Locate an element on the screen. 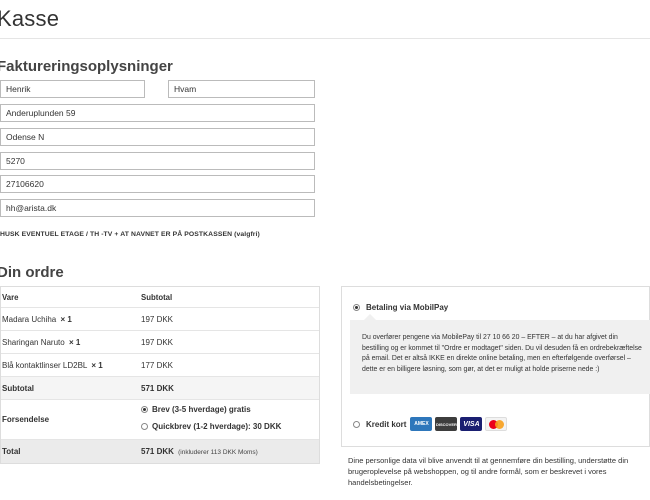 This screenshot has width=650, height=500. city-field: Odense N is located at coordinates (157, 137).